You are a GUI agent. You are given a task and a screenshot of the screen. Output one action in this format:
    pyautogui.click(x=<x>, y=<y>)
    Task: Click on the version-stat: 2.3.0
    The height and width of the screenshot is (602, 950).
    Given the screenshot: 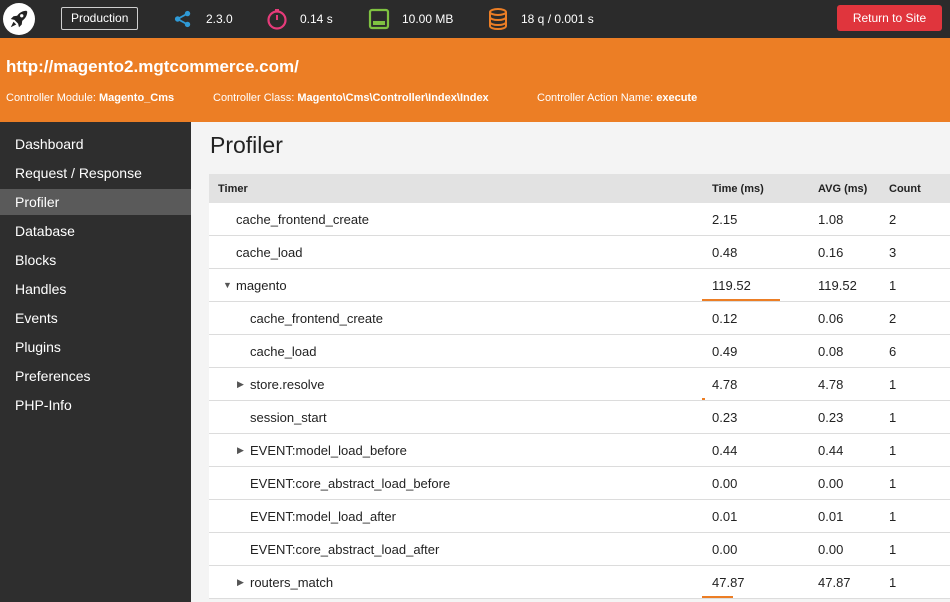 What is the action you would take?
    pyautogui.click(x=202, y=19)
    